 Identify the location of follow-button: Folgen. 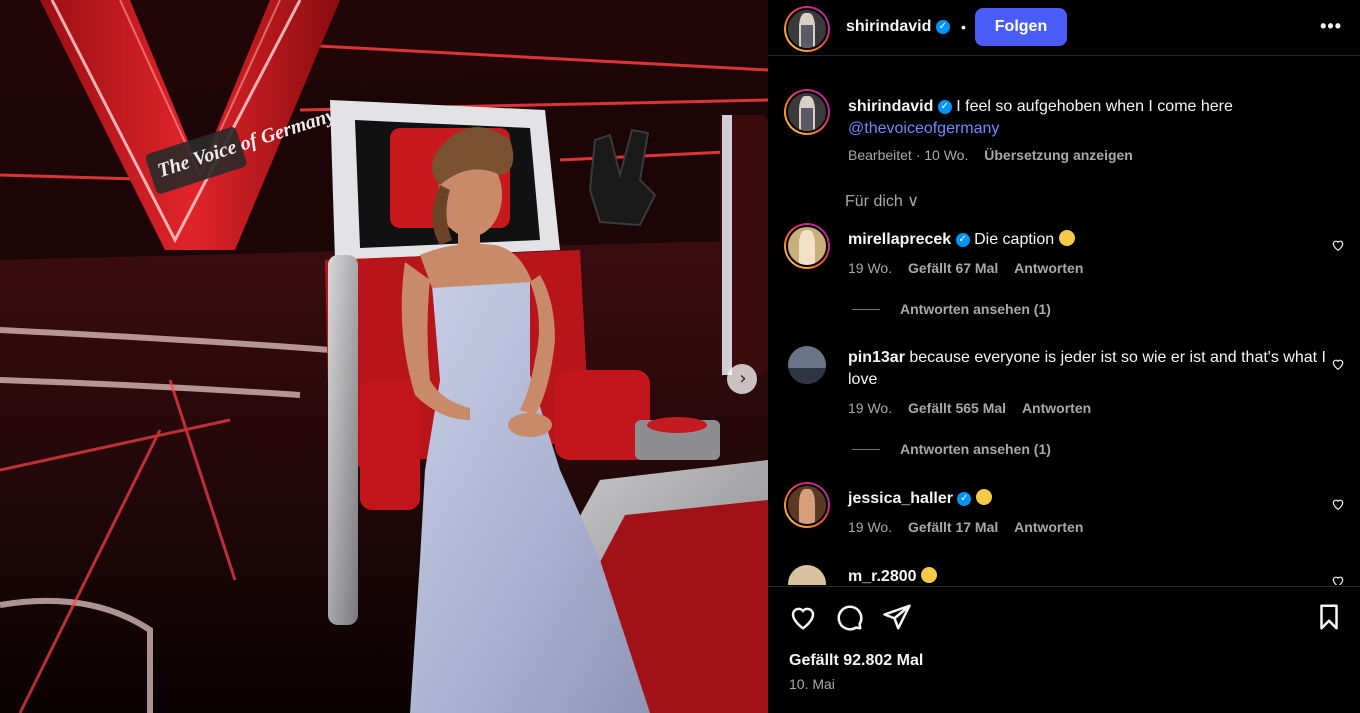
(1021, 27).